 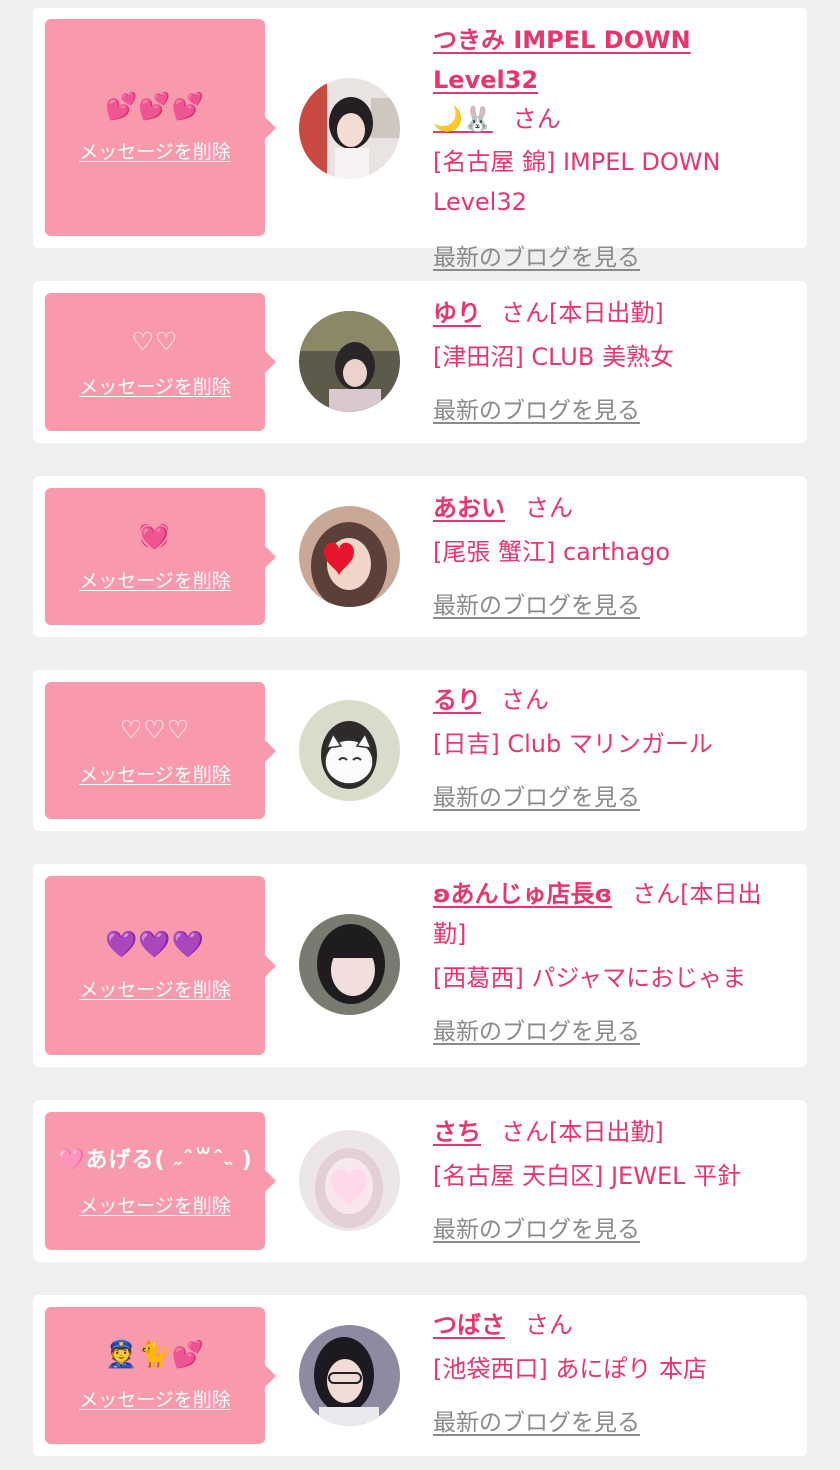 What do you see at coordinates (522, 894) in the screenshot?
I see `cast-name-link: ʚあんじゅ店長ɞ` at bounding box center [522, 894].